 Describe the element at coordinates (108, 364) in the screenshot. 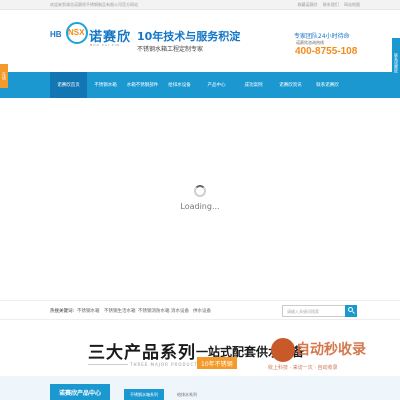

I see `divider` at that location.